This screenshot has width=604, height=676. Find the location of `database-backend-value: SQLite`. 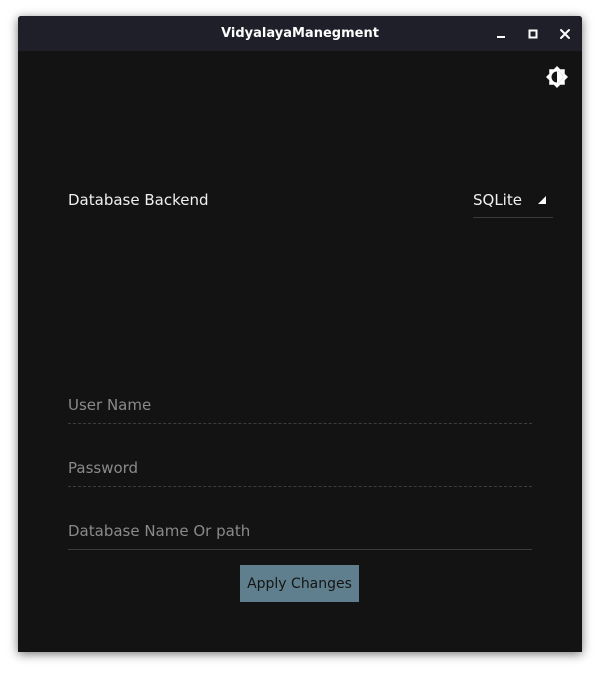

database-backend-value: SQLite is located at coordinates (497, 200).